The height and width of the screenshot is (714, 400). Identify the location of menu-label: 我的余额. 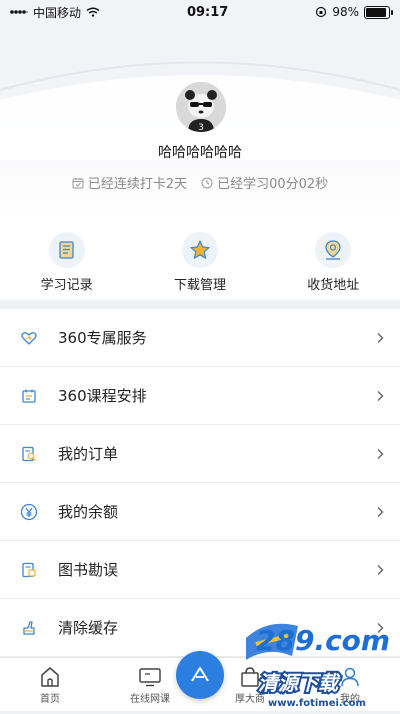
(88, 512).